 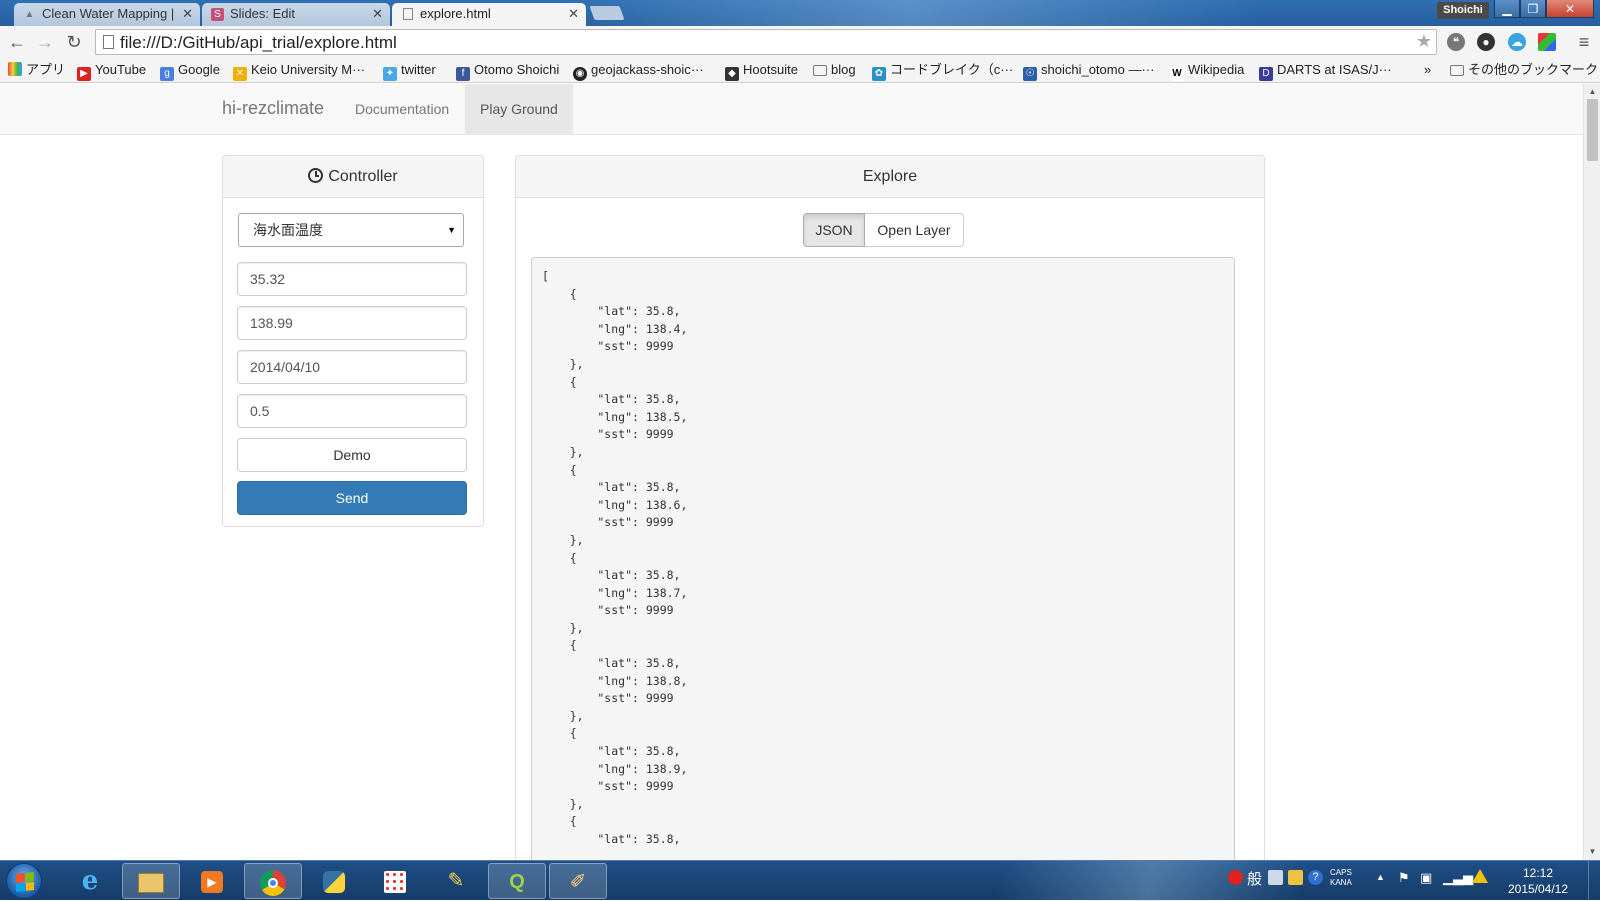 I want to click on python-icon, so click(x=334, y=881).